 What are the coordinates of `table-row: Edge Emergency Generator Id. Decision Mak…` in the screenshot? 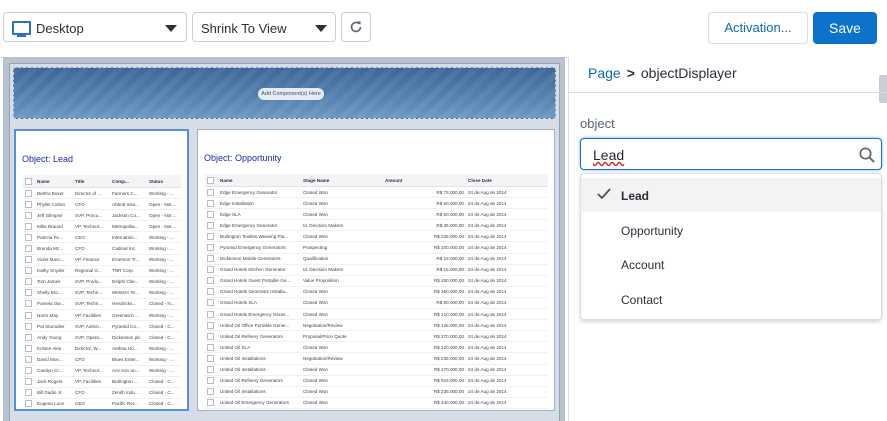 It's located at (376, 225).